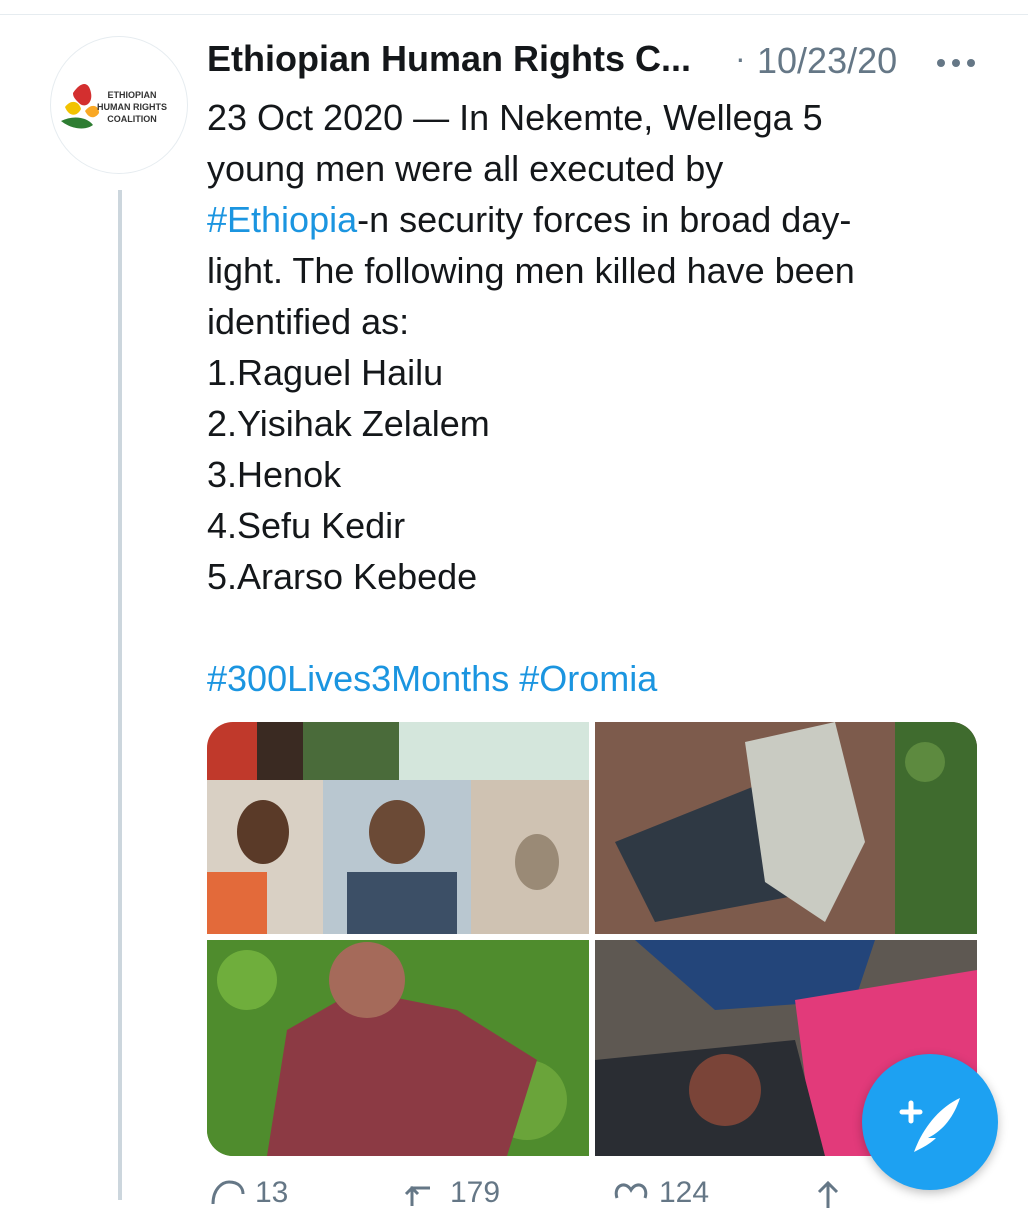 The image size is (1028, 1213). Describe the element at coordinates (274, 474) in the screenshot. I see `tweet-text-segment: 3.Henok` at that location.